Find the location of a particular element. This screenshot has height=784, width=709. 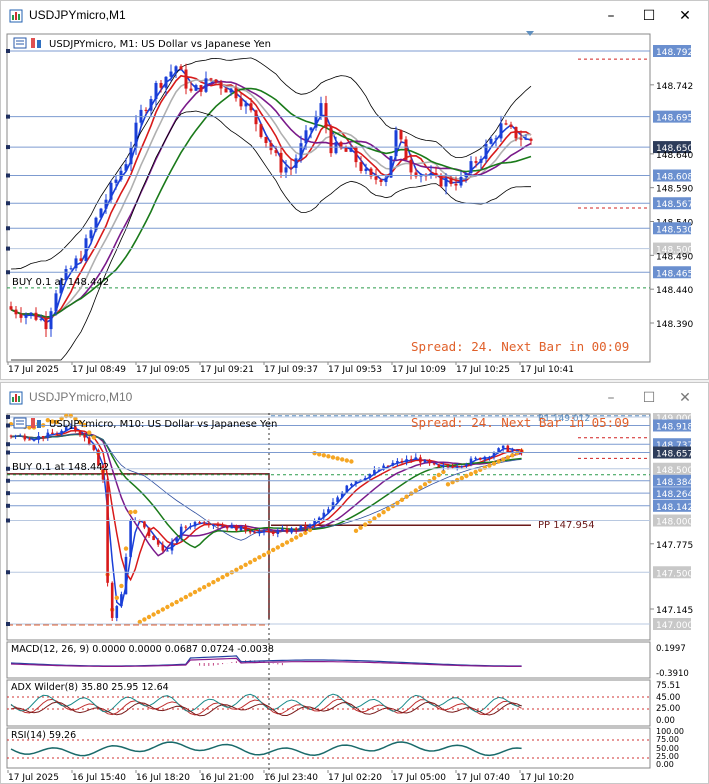

time-axis-label: 16 Jul 23:40 is located at coordinates (291, 778).